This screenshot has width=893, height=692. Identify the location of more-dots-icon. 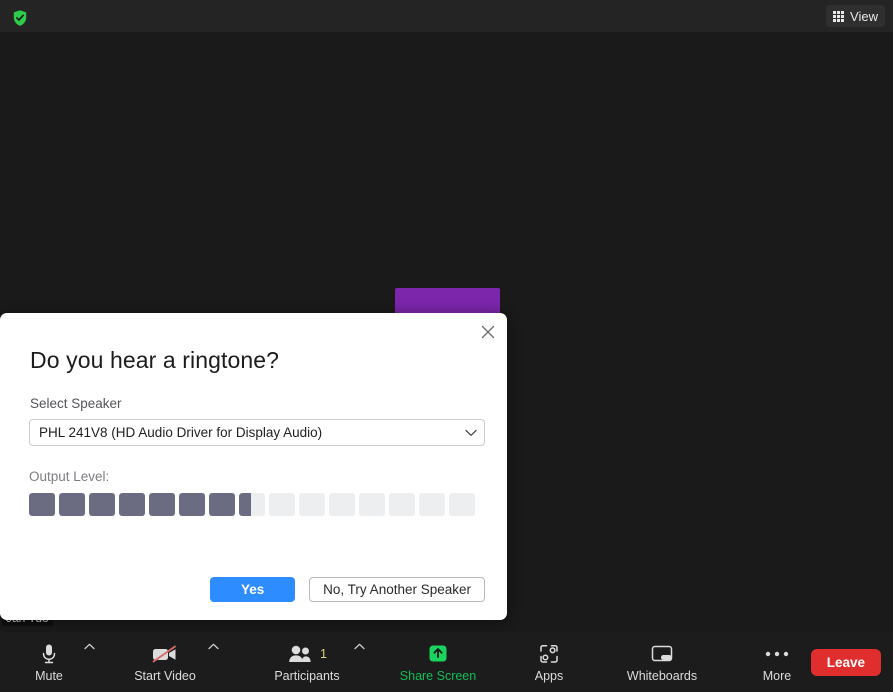
(777, 654).